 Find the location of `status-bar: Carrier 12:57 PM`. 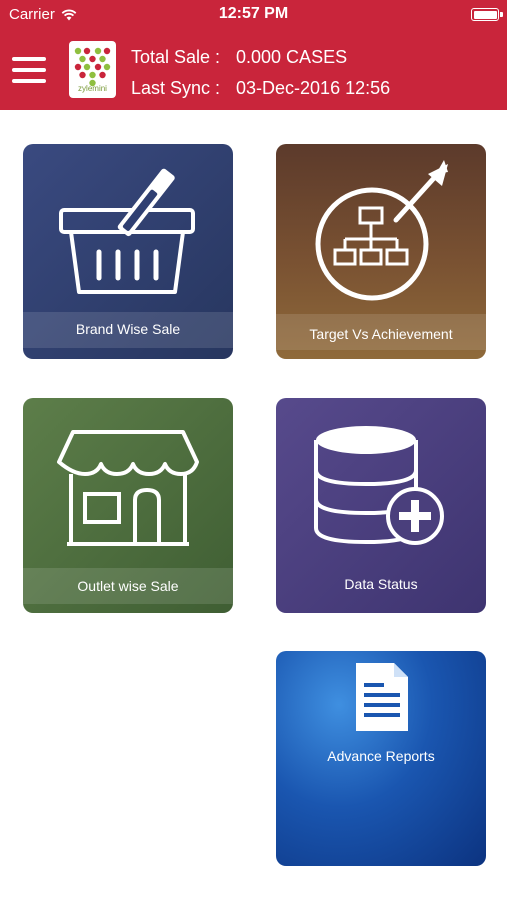

status-bar: Carrier 12:57 PM is located at coordinates (253, 15).